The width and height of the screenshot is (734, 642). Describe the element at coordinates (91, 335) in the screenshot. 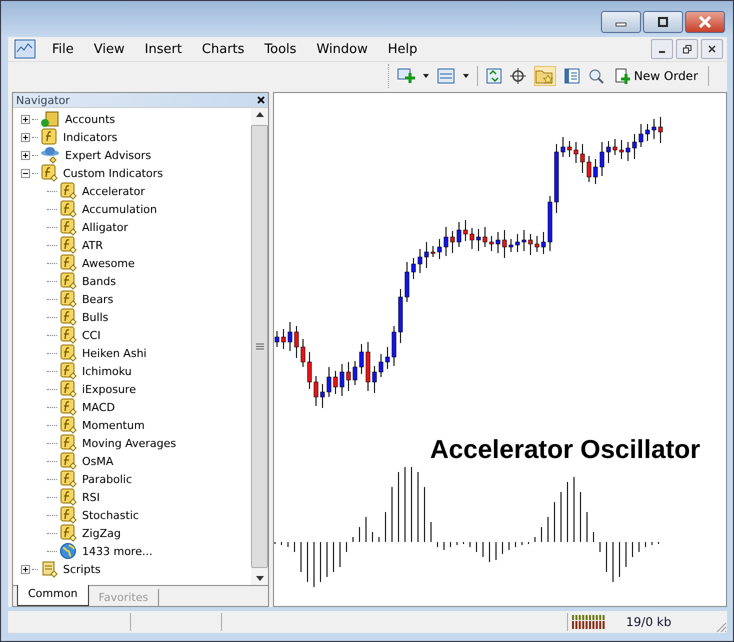

I see `tree-item: CCI` at that location.